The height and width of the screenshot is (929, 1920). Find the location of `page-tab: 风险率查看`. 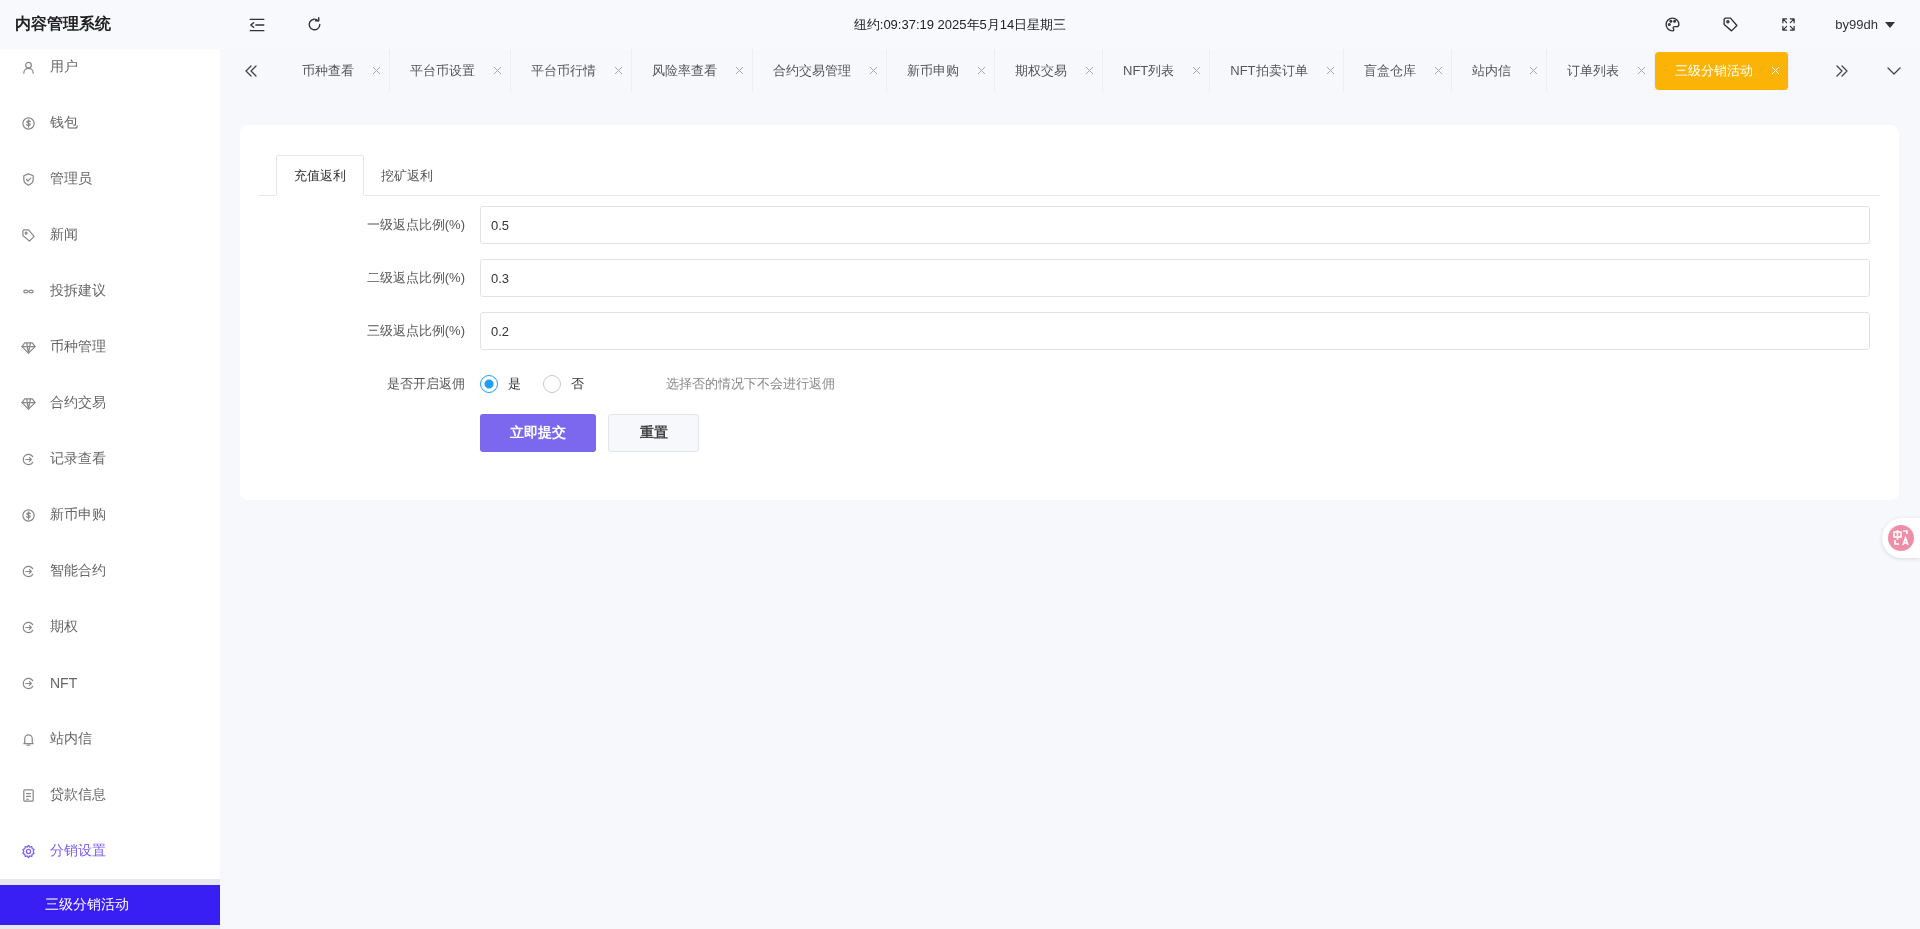

page-tab: 风险率查看 is located at coordinates (692, 70).